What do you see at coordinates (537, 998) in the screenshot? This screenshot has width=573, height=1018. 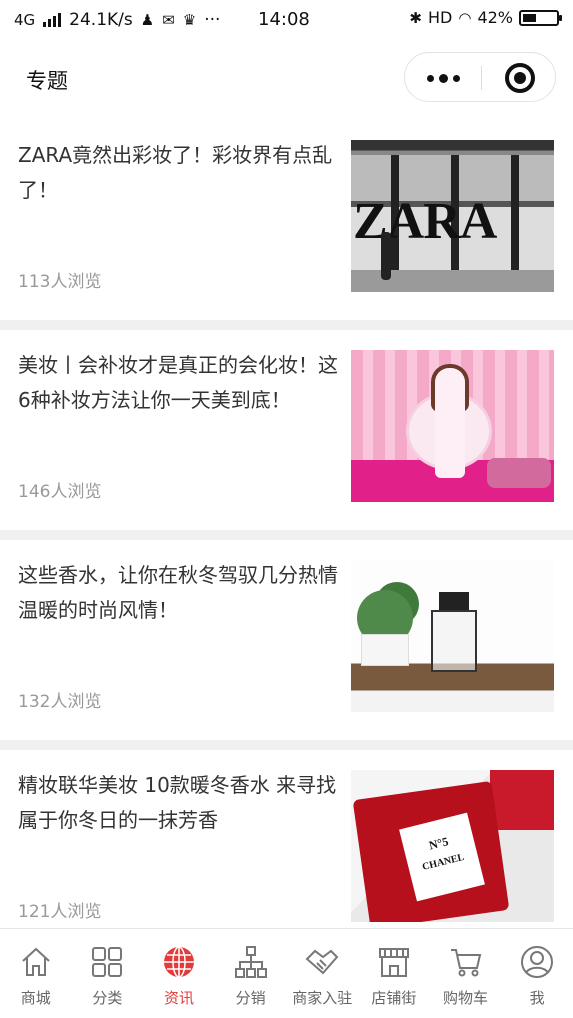 I see `tab-label: 我` at bounding box center [537, 998].